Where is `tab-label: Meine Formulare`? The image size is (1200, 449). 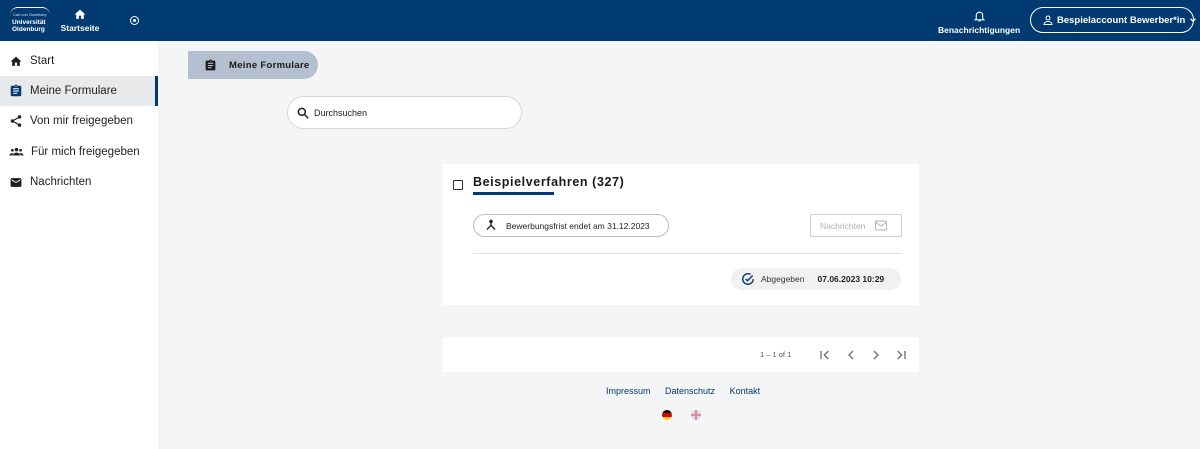 tab-label: Meine Formulare is located at coordinates (269, 65).